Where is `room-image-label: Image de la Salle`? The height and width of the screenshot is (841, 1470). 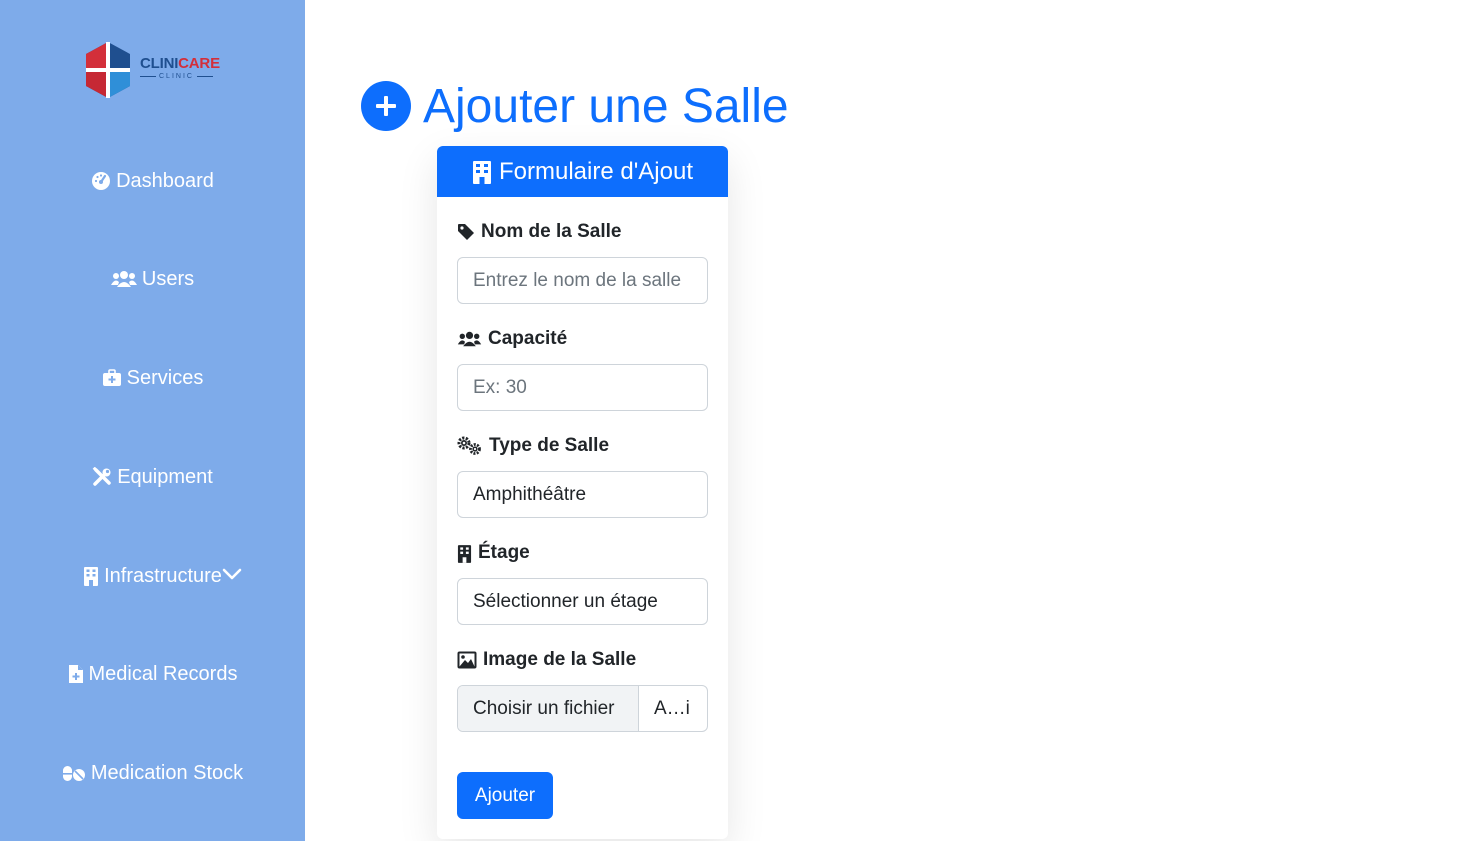 room-image-label: Image de la Salle is located at coordinates (546, 660).